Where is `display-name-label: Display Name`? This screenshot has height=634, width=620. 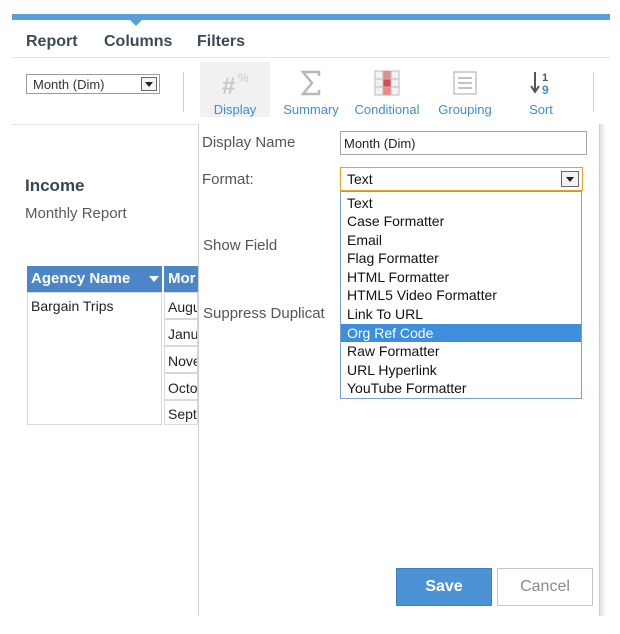
display-name-label: Display Name is located at coordinates (249, 142).